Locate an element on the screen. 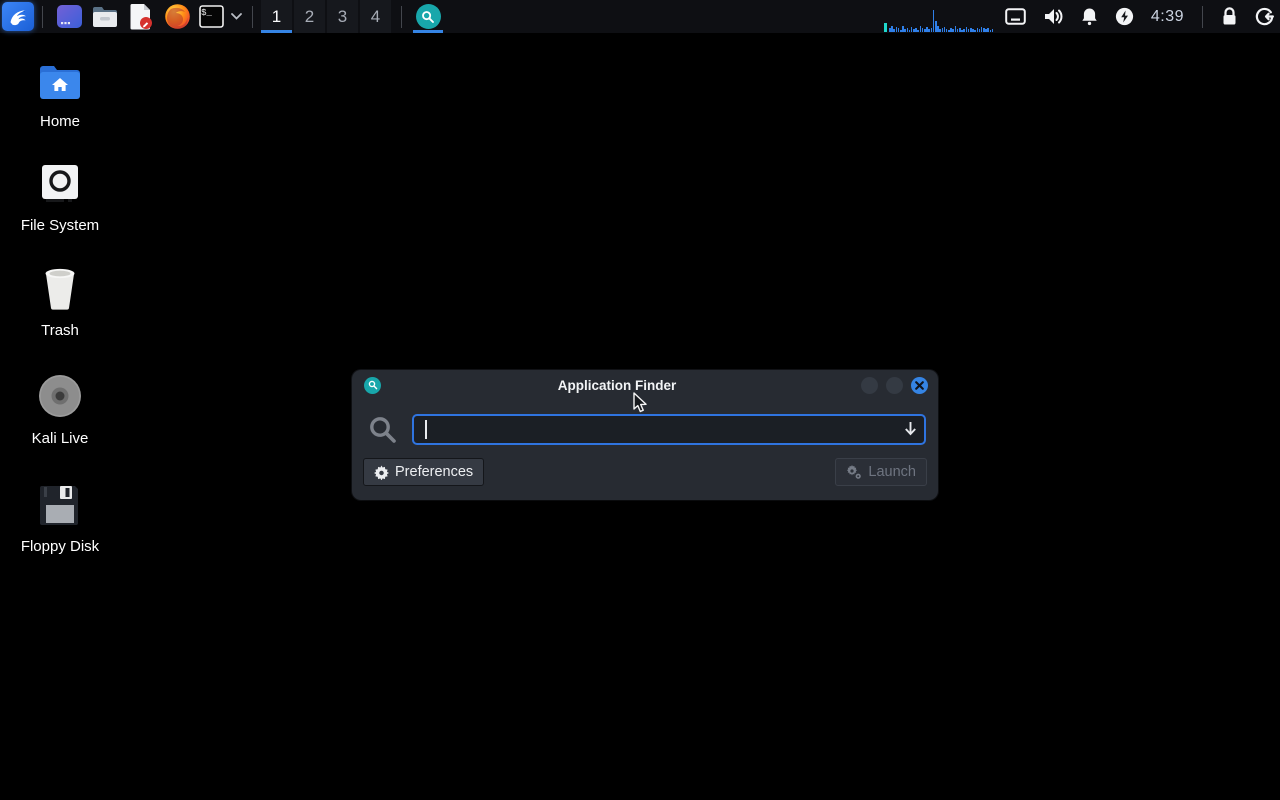  cpu-graph is located at coordinates (939, 19).